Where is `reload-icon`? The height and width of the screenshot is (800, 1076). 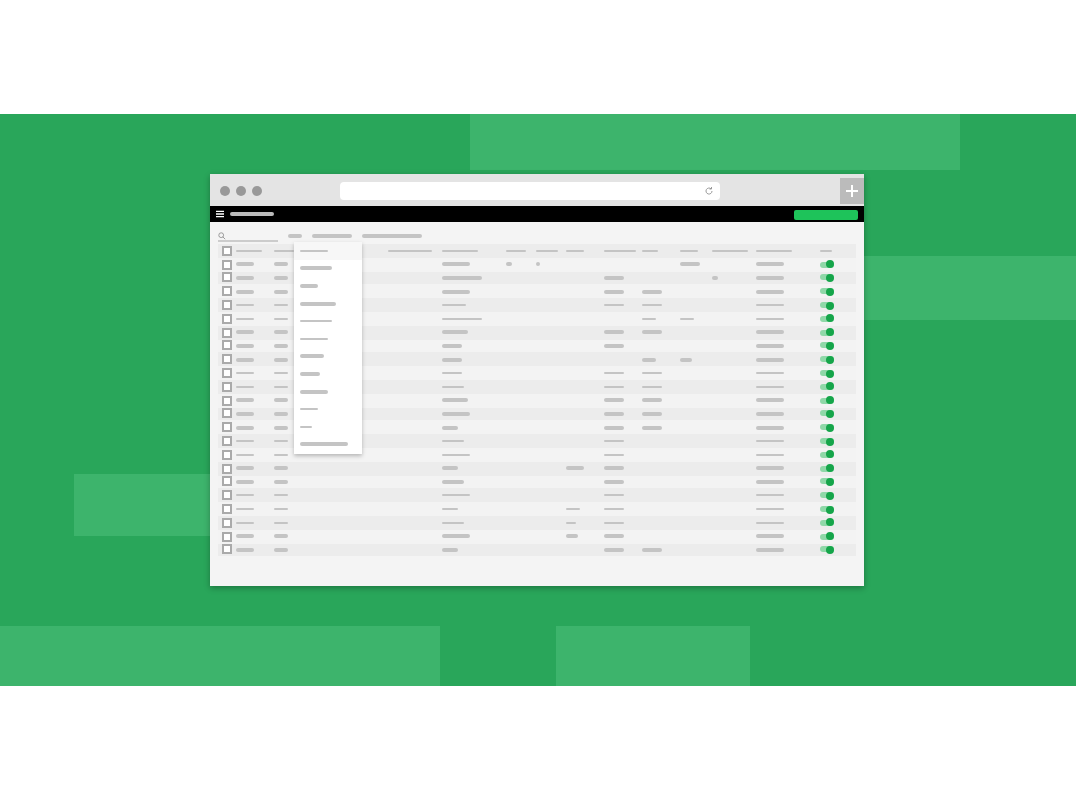
reload-icon is located at coordinates (709, 190).